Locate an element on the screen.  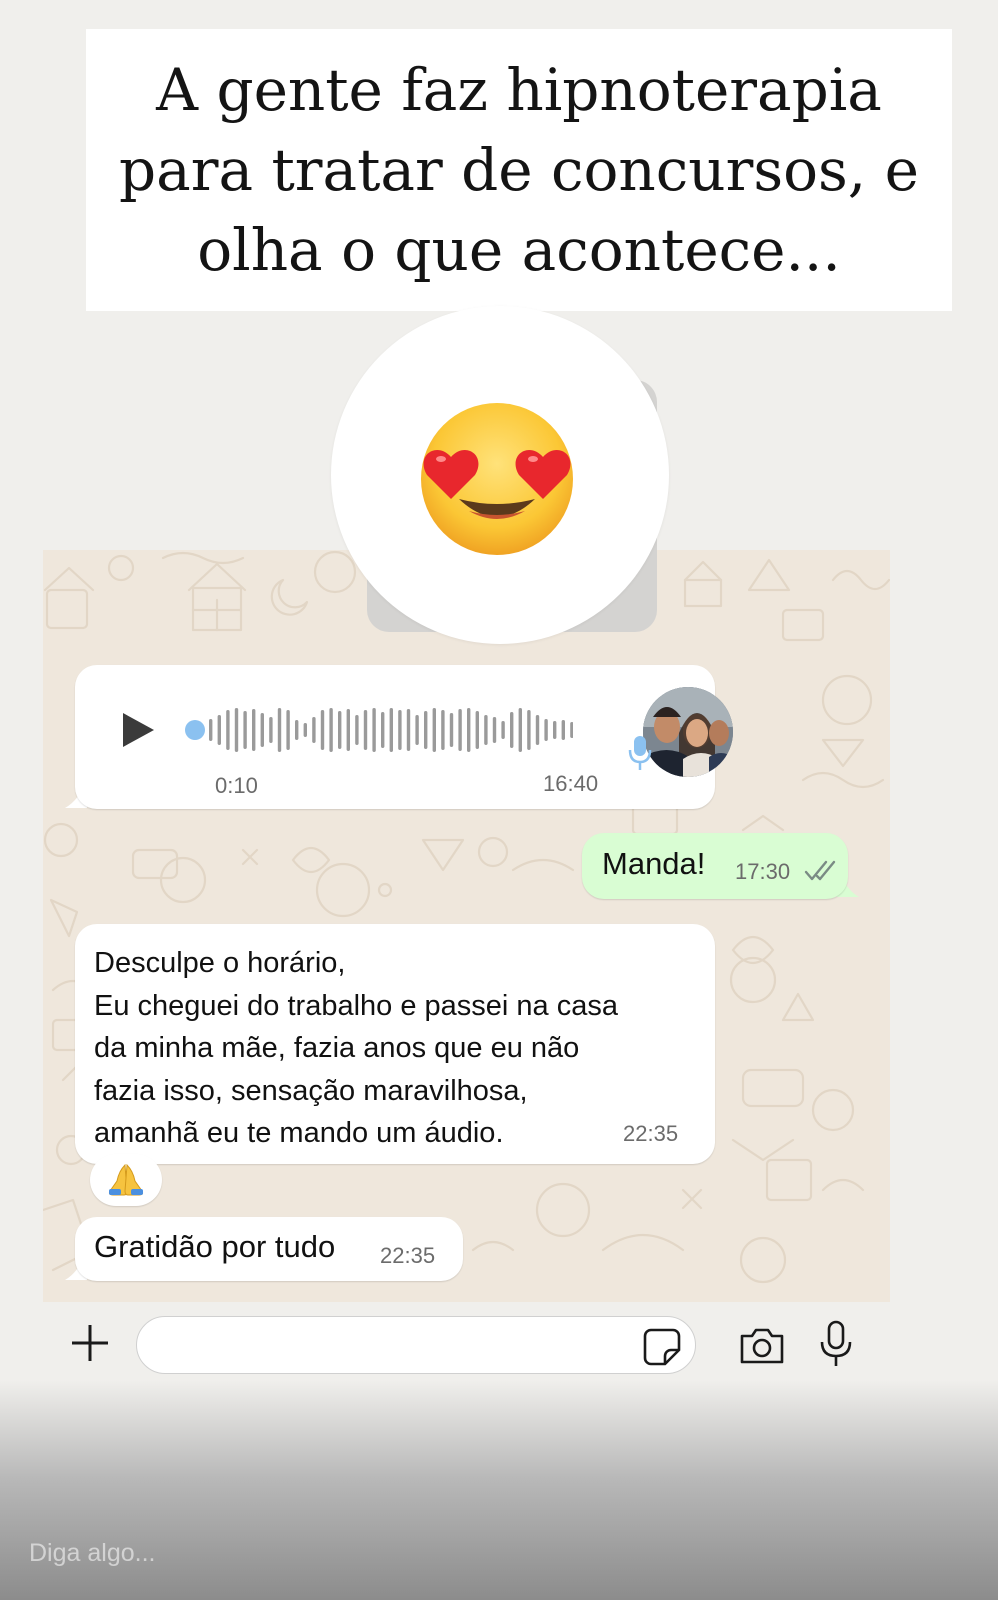
play-icon is located at coordinates (138, 730).